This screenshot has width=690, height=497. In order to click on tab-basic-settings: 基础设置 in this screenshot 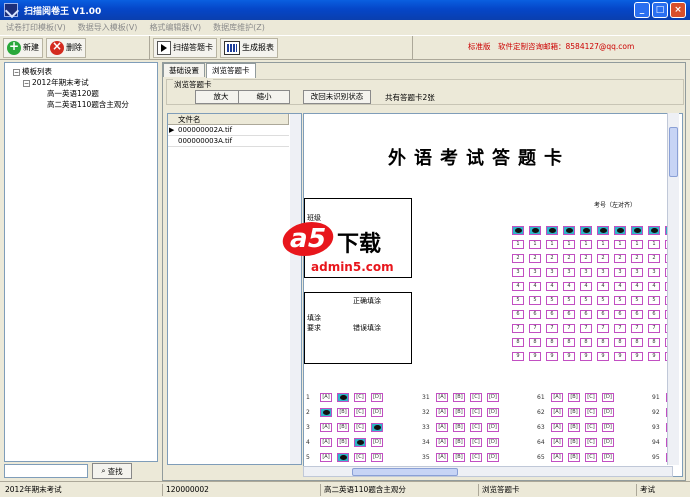, I will do `click(184, 70)`.